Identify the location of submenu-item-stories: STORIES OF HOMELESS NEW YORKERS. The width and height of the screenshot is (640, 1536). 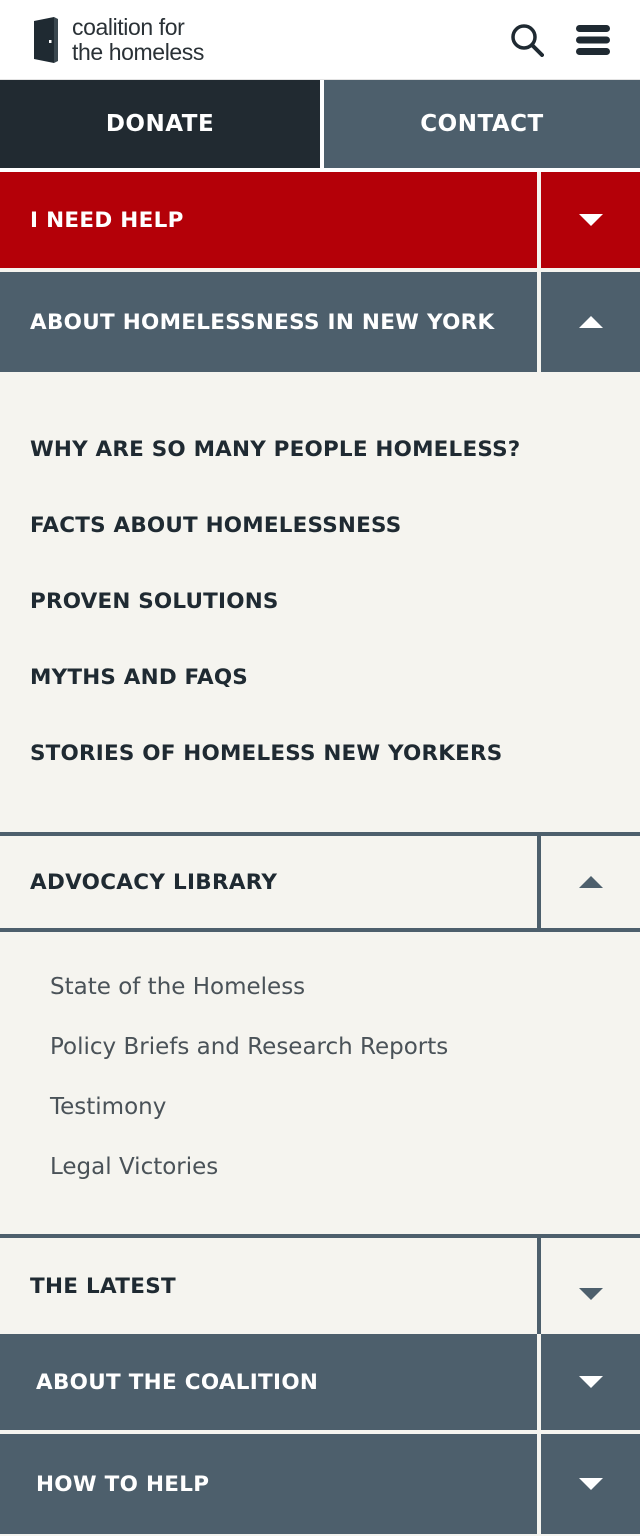
(320, 754).